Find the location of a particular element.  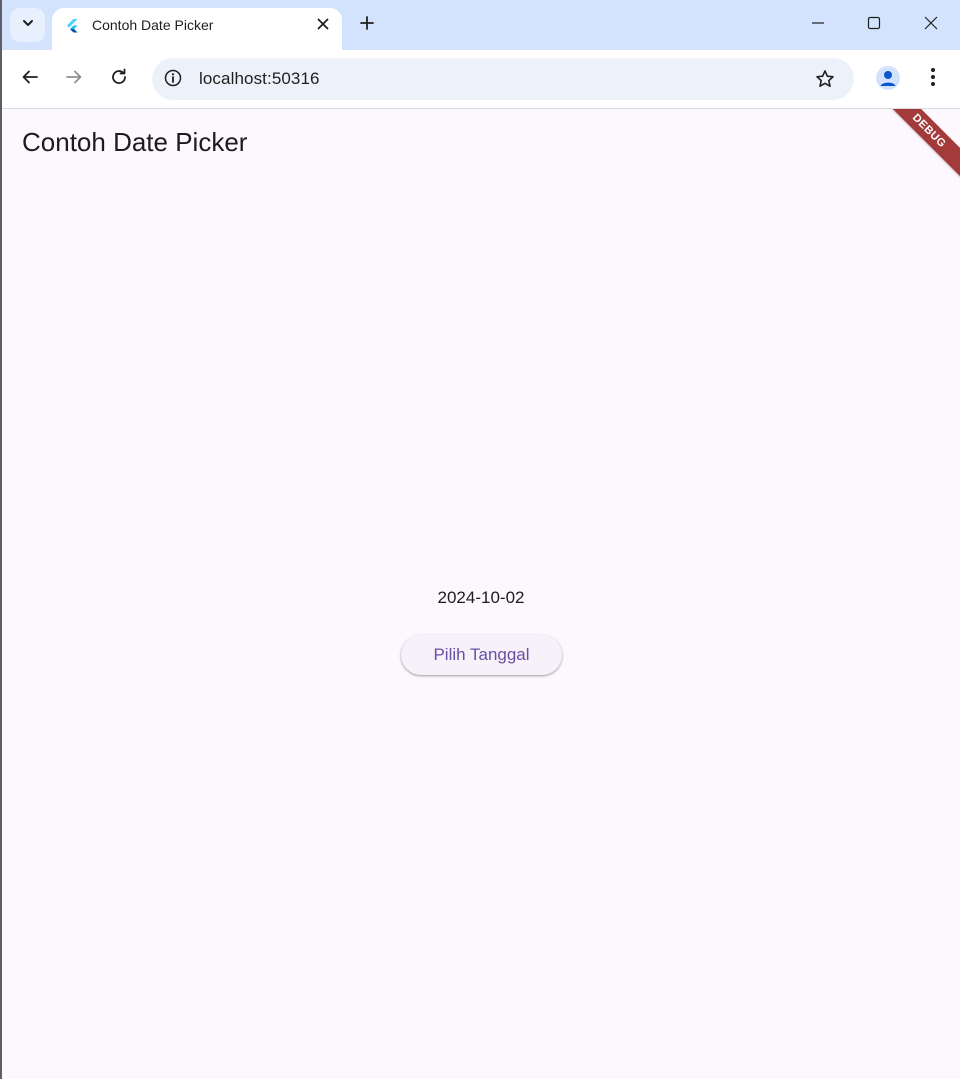

arrow-right-icon is located at coordinates (74, 79).